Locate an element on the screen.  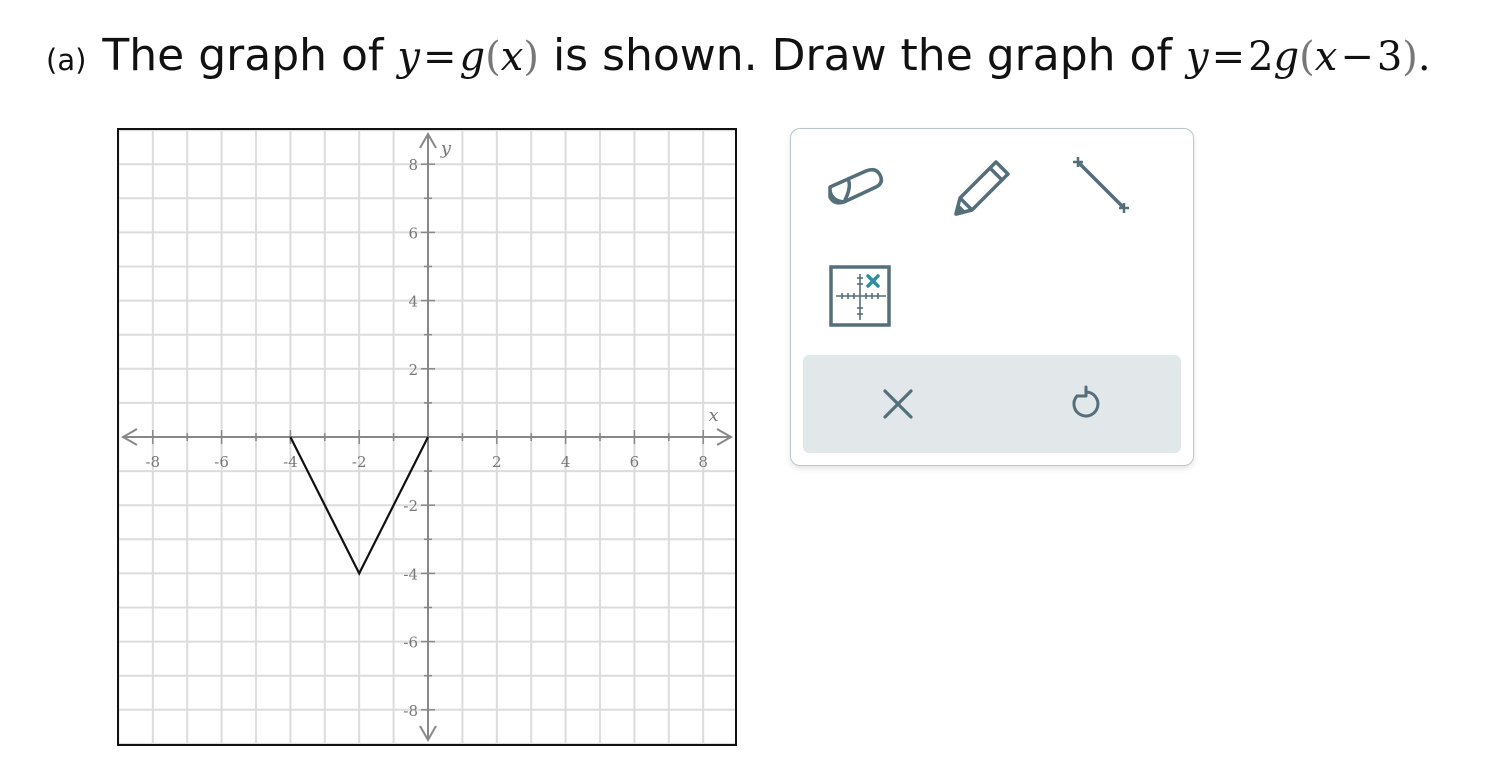
y-tick-label: 8 is located at coordinates (413, 165).